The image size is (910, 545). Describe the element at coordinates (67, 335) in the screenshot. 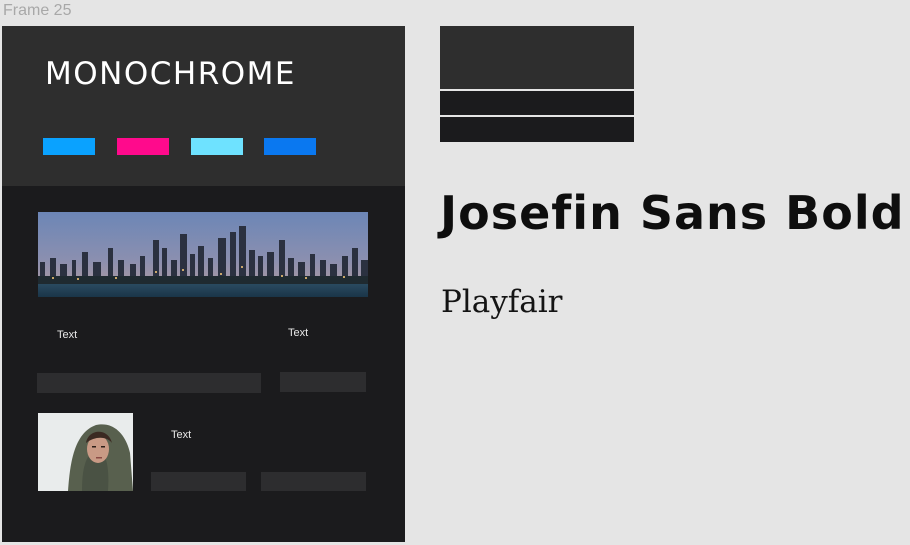

I see `text-left: Text` at that location.